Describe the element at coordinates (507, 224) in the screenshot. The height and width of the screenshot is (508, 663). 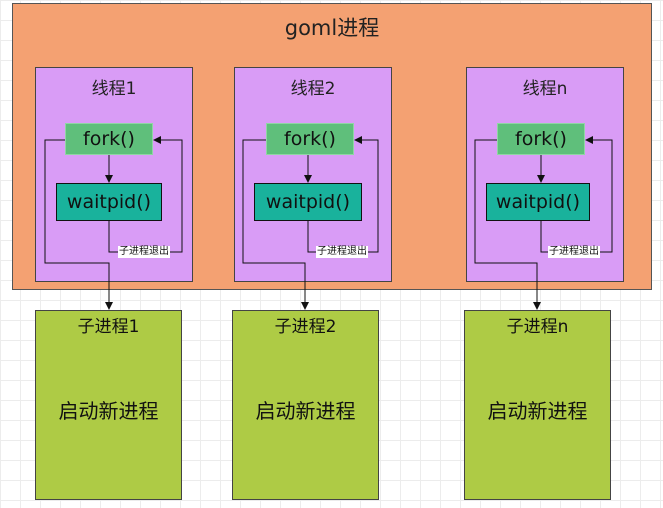
I see `thread-n-fork-to-child-arrow` at that location.